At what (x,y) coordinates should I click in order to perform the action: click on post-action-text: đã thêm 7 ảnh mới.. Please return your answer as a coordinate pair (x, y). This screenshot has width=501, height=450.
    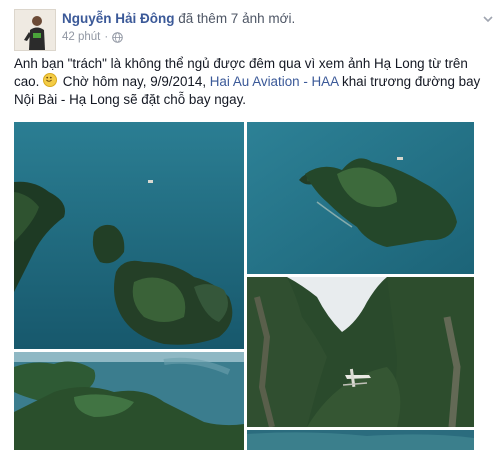
    Looking at the image, I should click on (237, 18).